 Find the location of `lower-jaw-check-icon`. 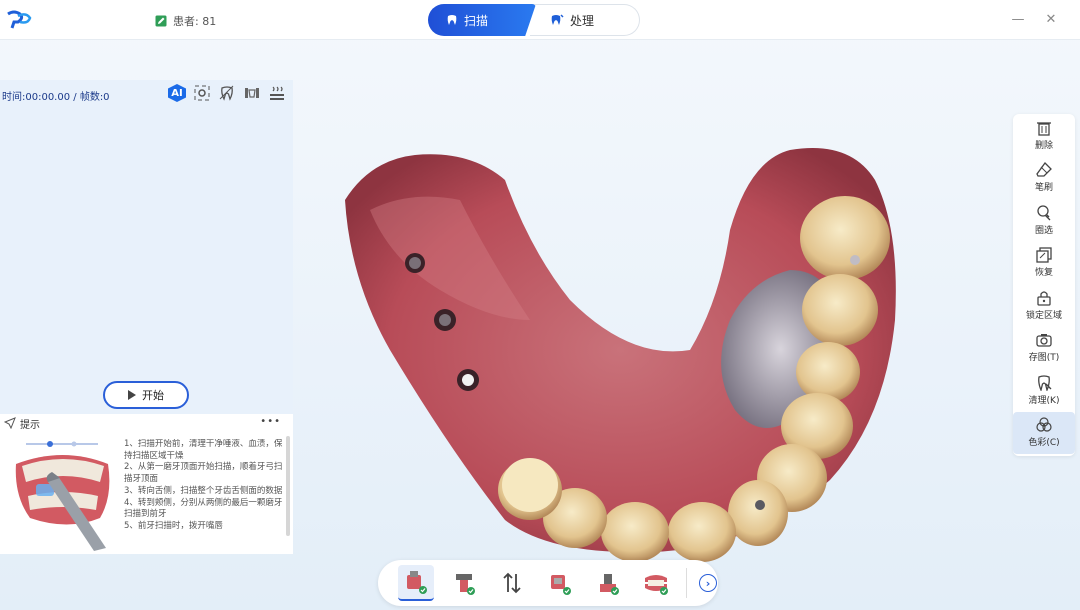

lower-jaw-check-icon is located at coordinates (561, 585).